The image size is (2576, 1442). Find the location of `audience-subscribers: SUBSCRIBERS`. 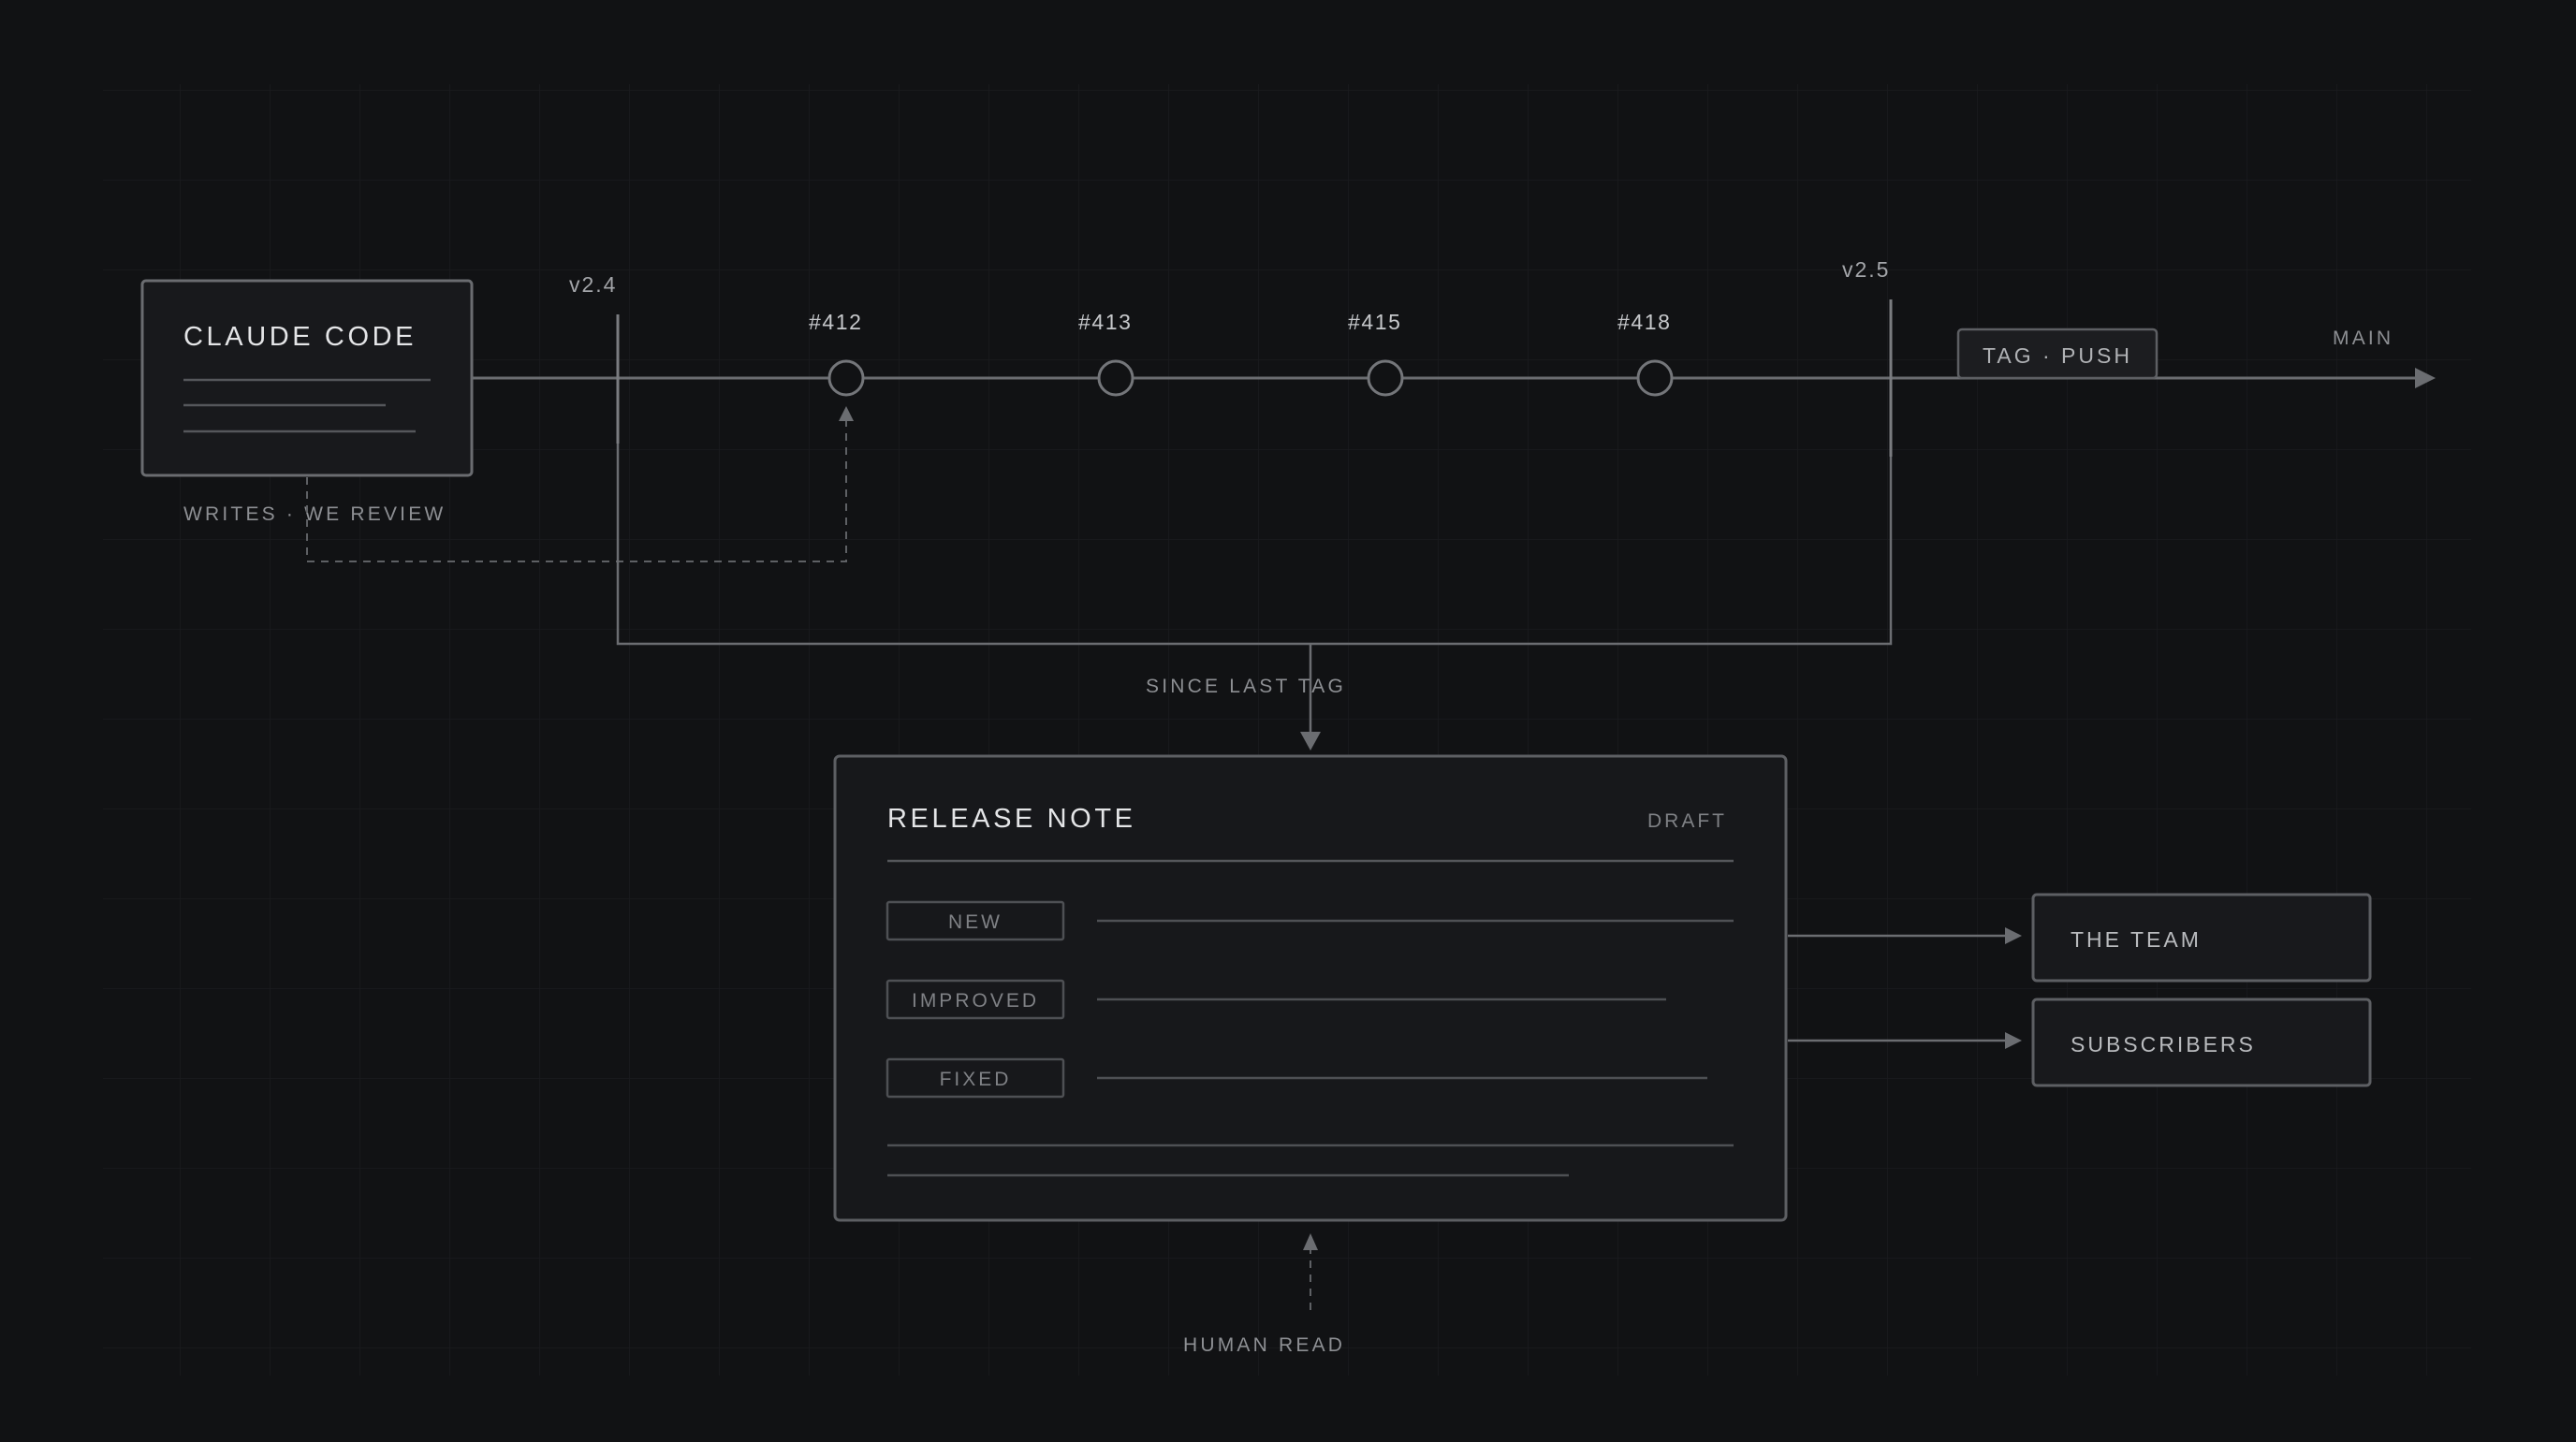

audience-subscribers: SUBSCRIBERS is located at coordinates (2201, 1042).